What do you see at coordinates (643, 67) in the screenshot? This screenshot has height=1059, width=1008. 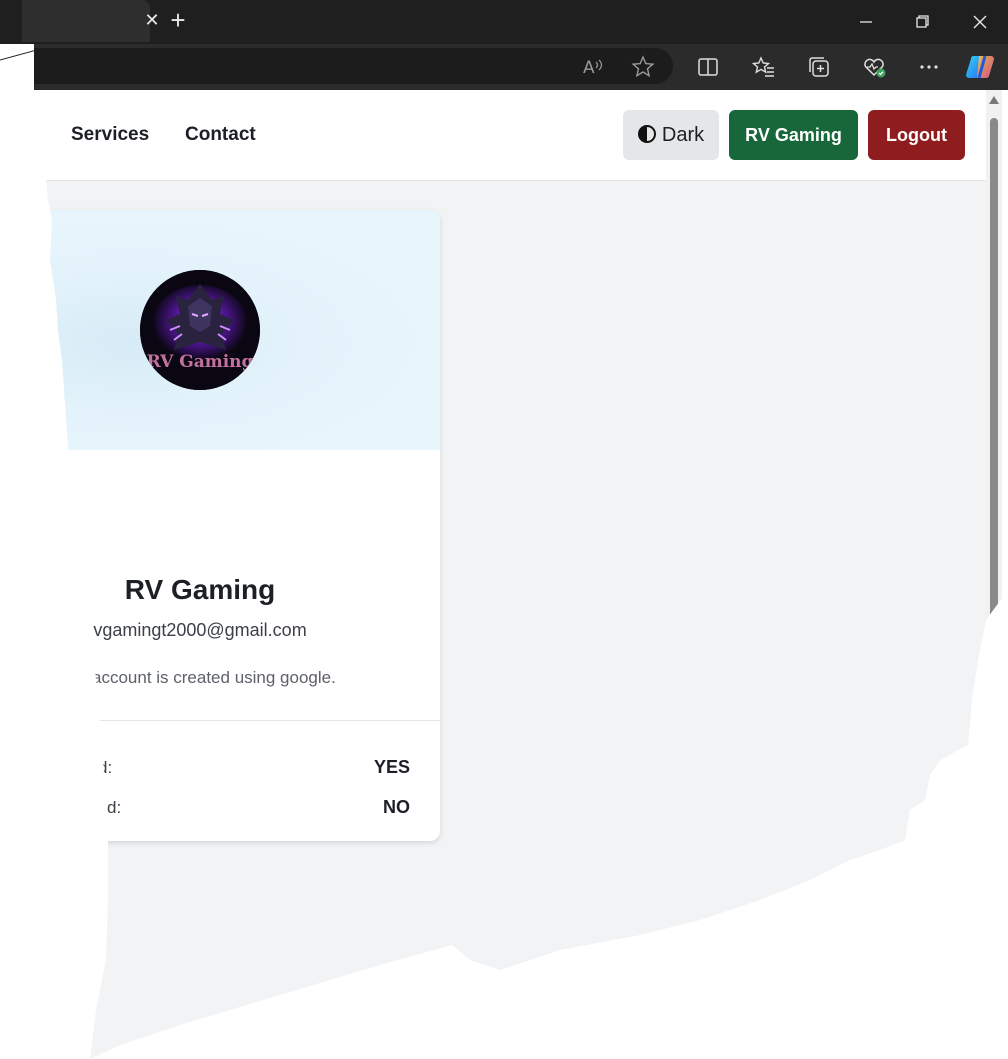 I see `favorite-star-icon` at bounding box center [643, 67].